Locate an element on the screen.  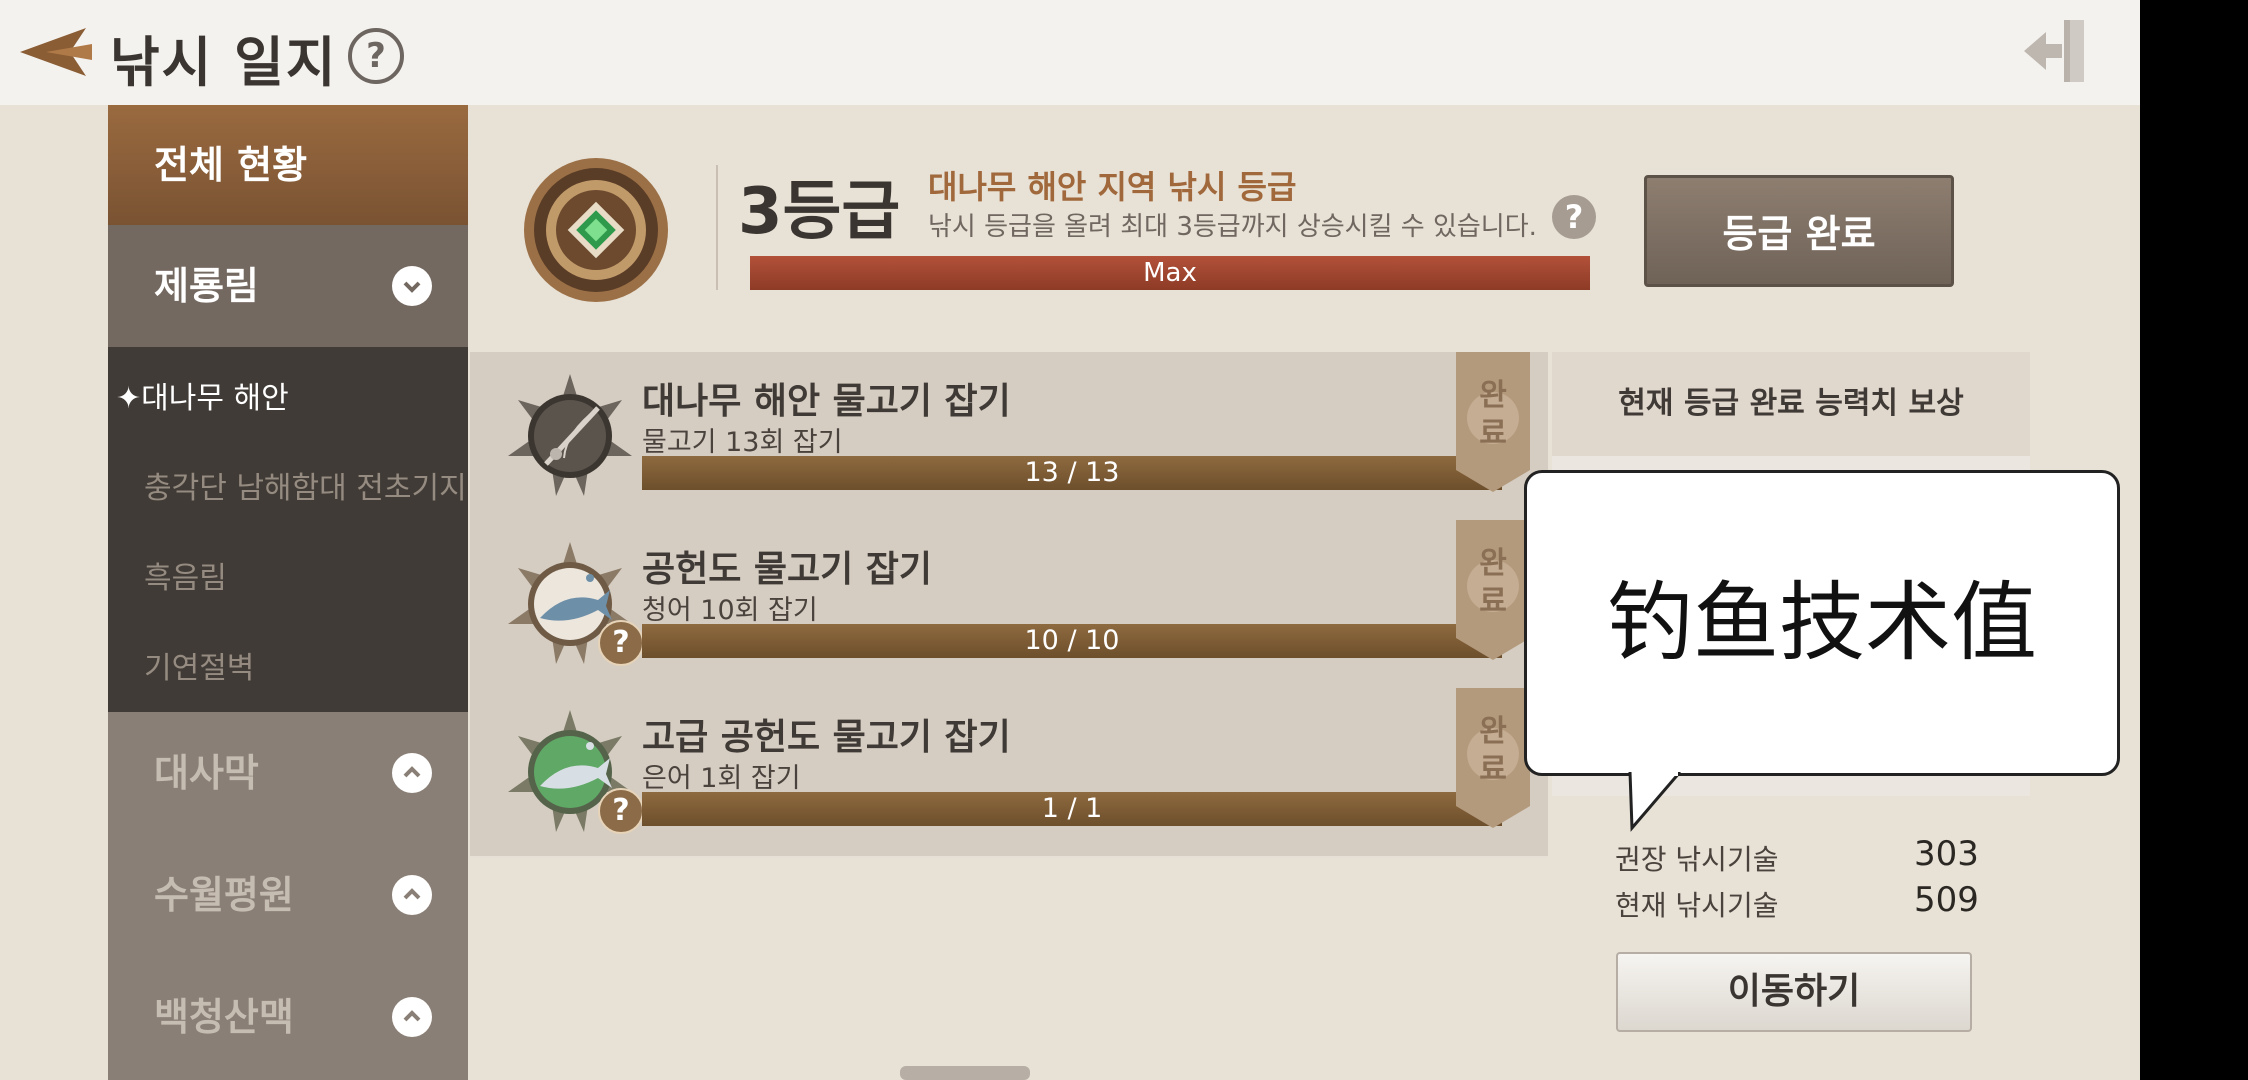
quest-title: 공헌도 물고기 잡기 is located at coordinates (787, 569).